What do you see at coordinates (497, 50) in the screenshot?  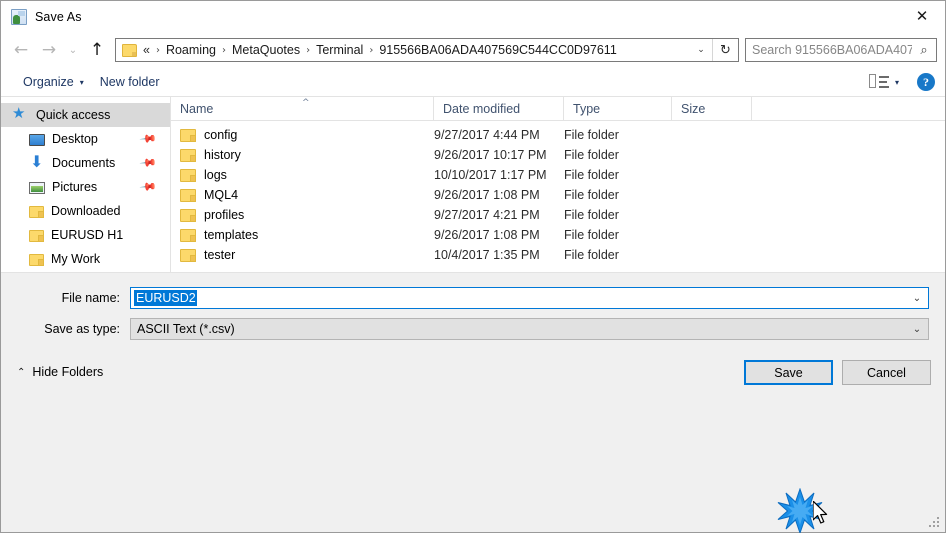 I see `breadcrumb-item-terminal-id: 915566BA06ADA407569C544CC0D97611` at bounding box center [497, 50].